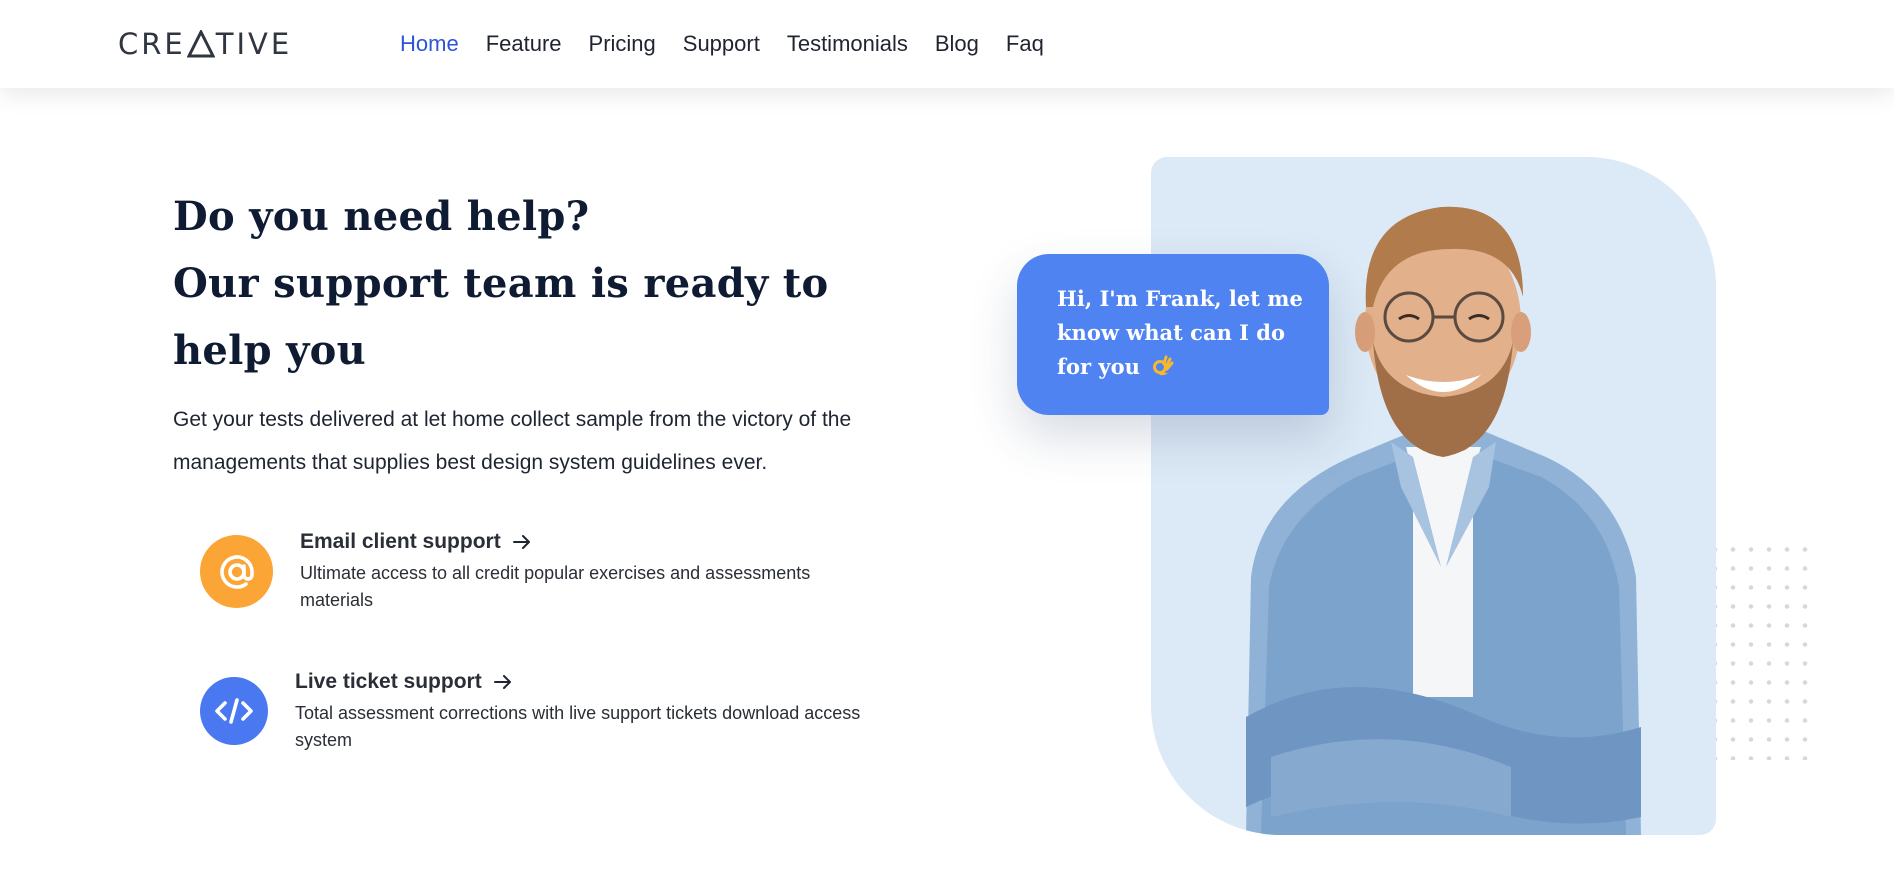 Image resolution: width=1894 pixels, height=881 pixels. What do you see at coordinates (1163, 365) in the screenshot?
I see `ok-hand-icon` at bounding box center [1163, 365].